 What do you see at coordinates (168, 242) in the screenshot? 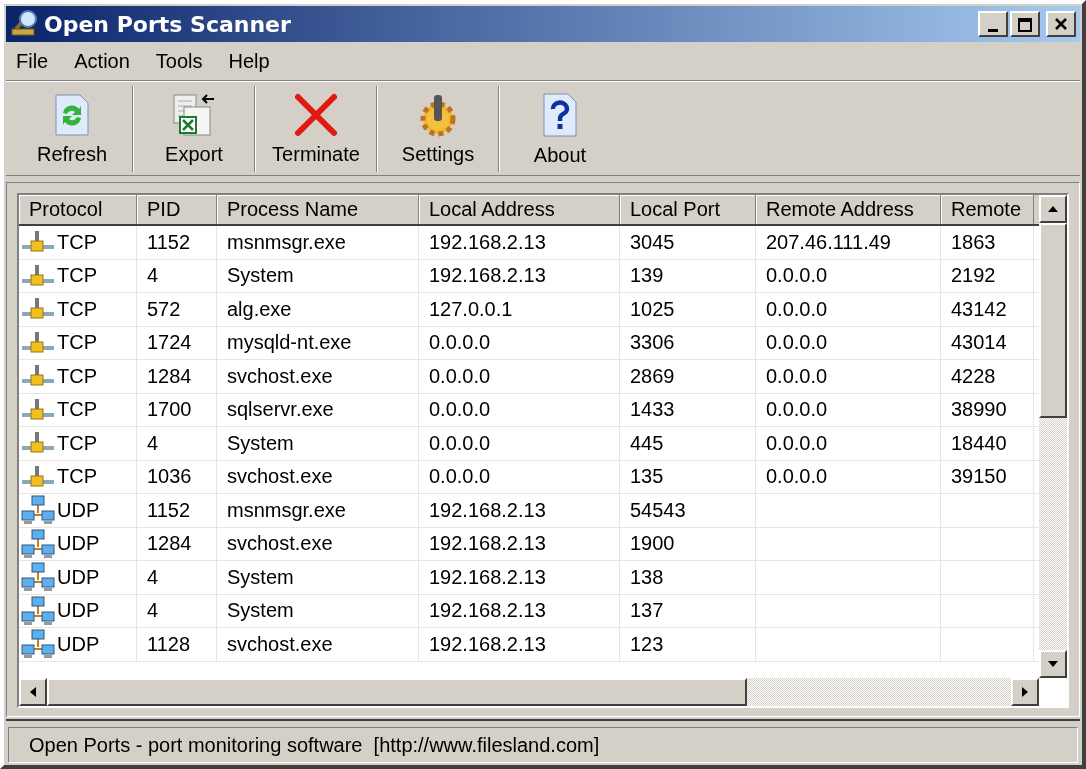
I see `table-cell: 1152` at bounding box center [168, 242].